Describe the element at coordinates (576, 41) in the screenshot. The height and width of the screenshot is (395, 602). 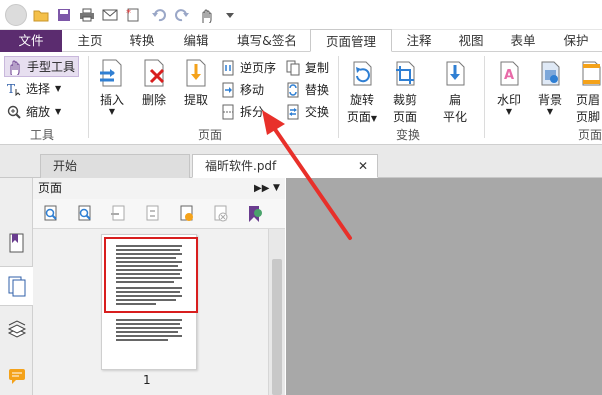
I see `tab-protect: 保护` at that location.